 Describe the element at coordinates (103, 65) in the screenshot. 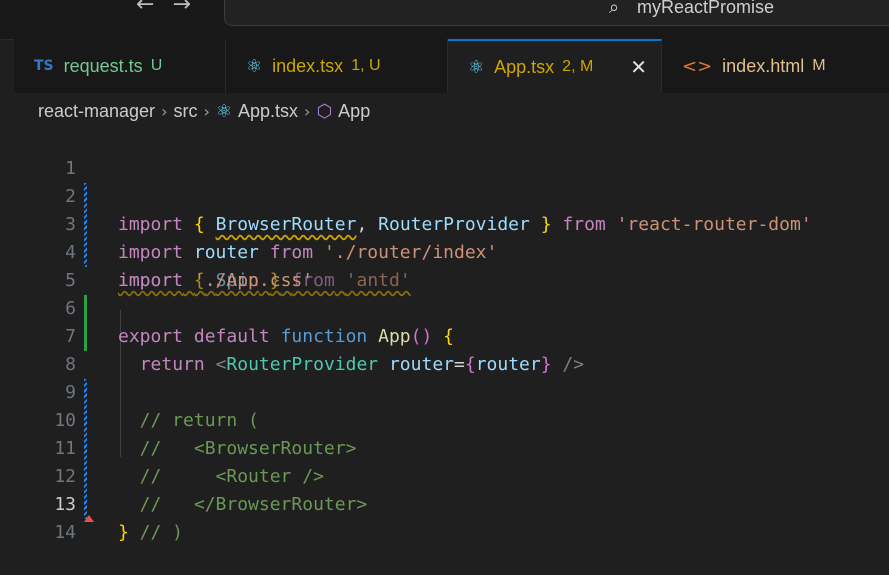

I see `tab-label: request.ts` at that location.